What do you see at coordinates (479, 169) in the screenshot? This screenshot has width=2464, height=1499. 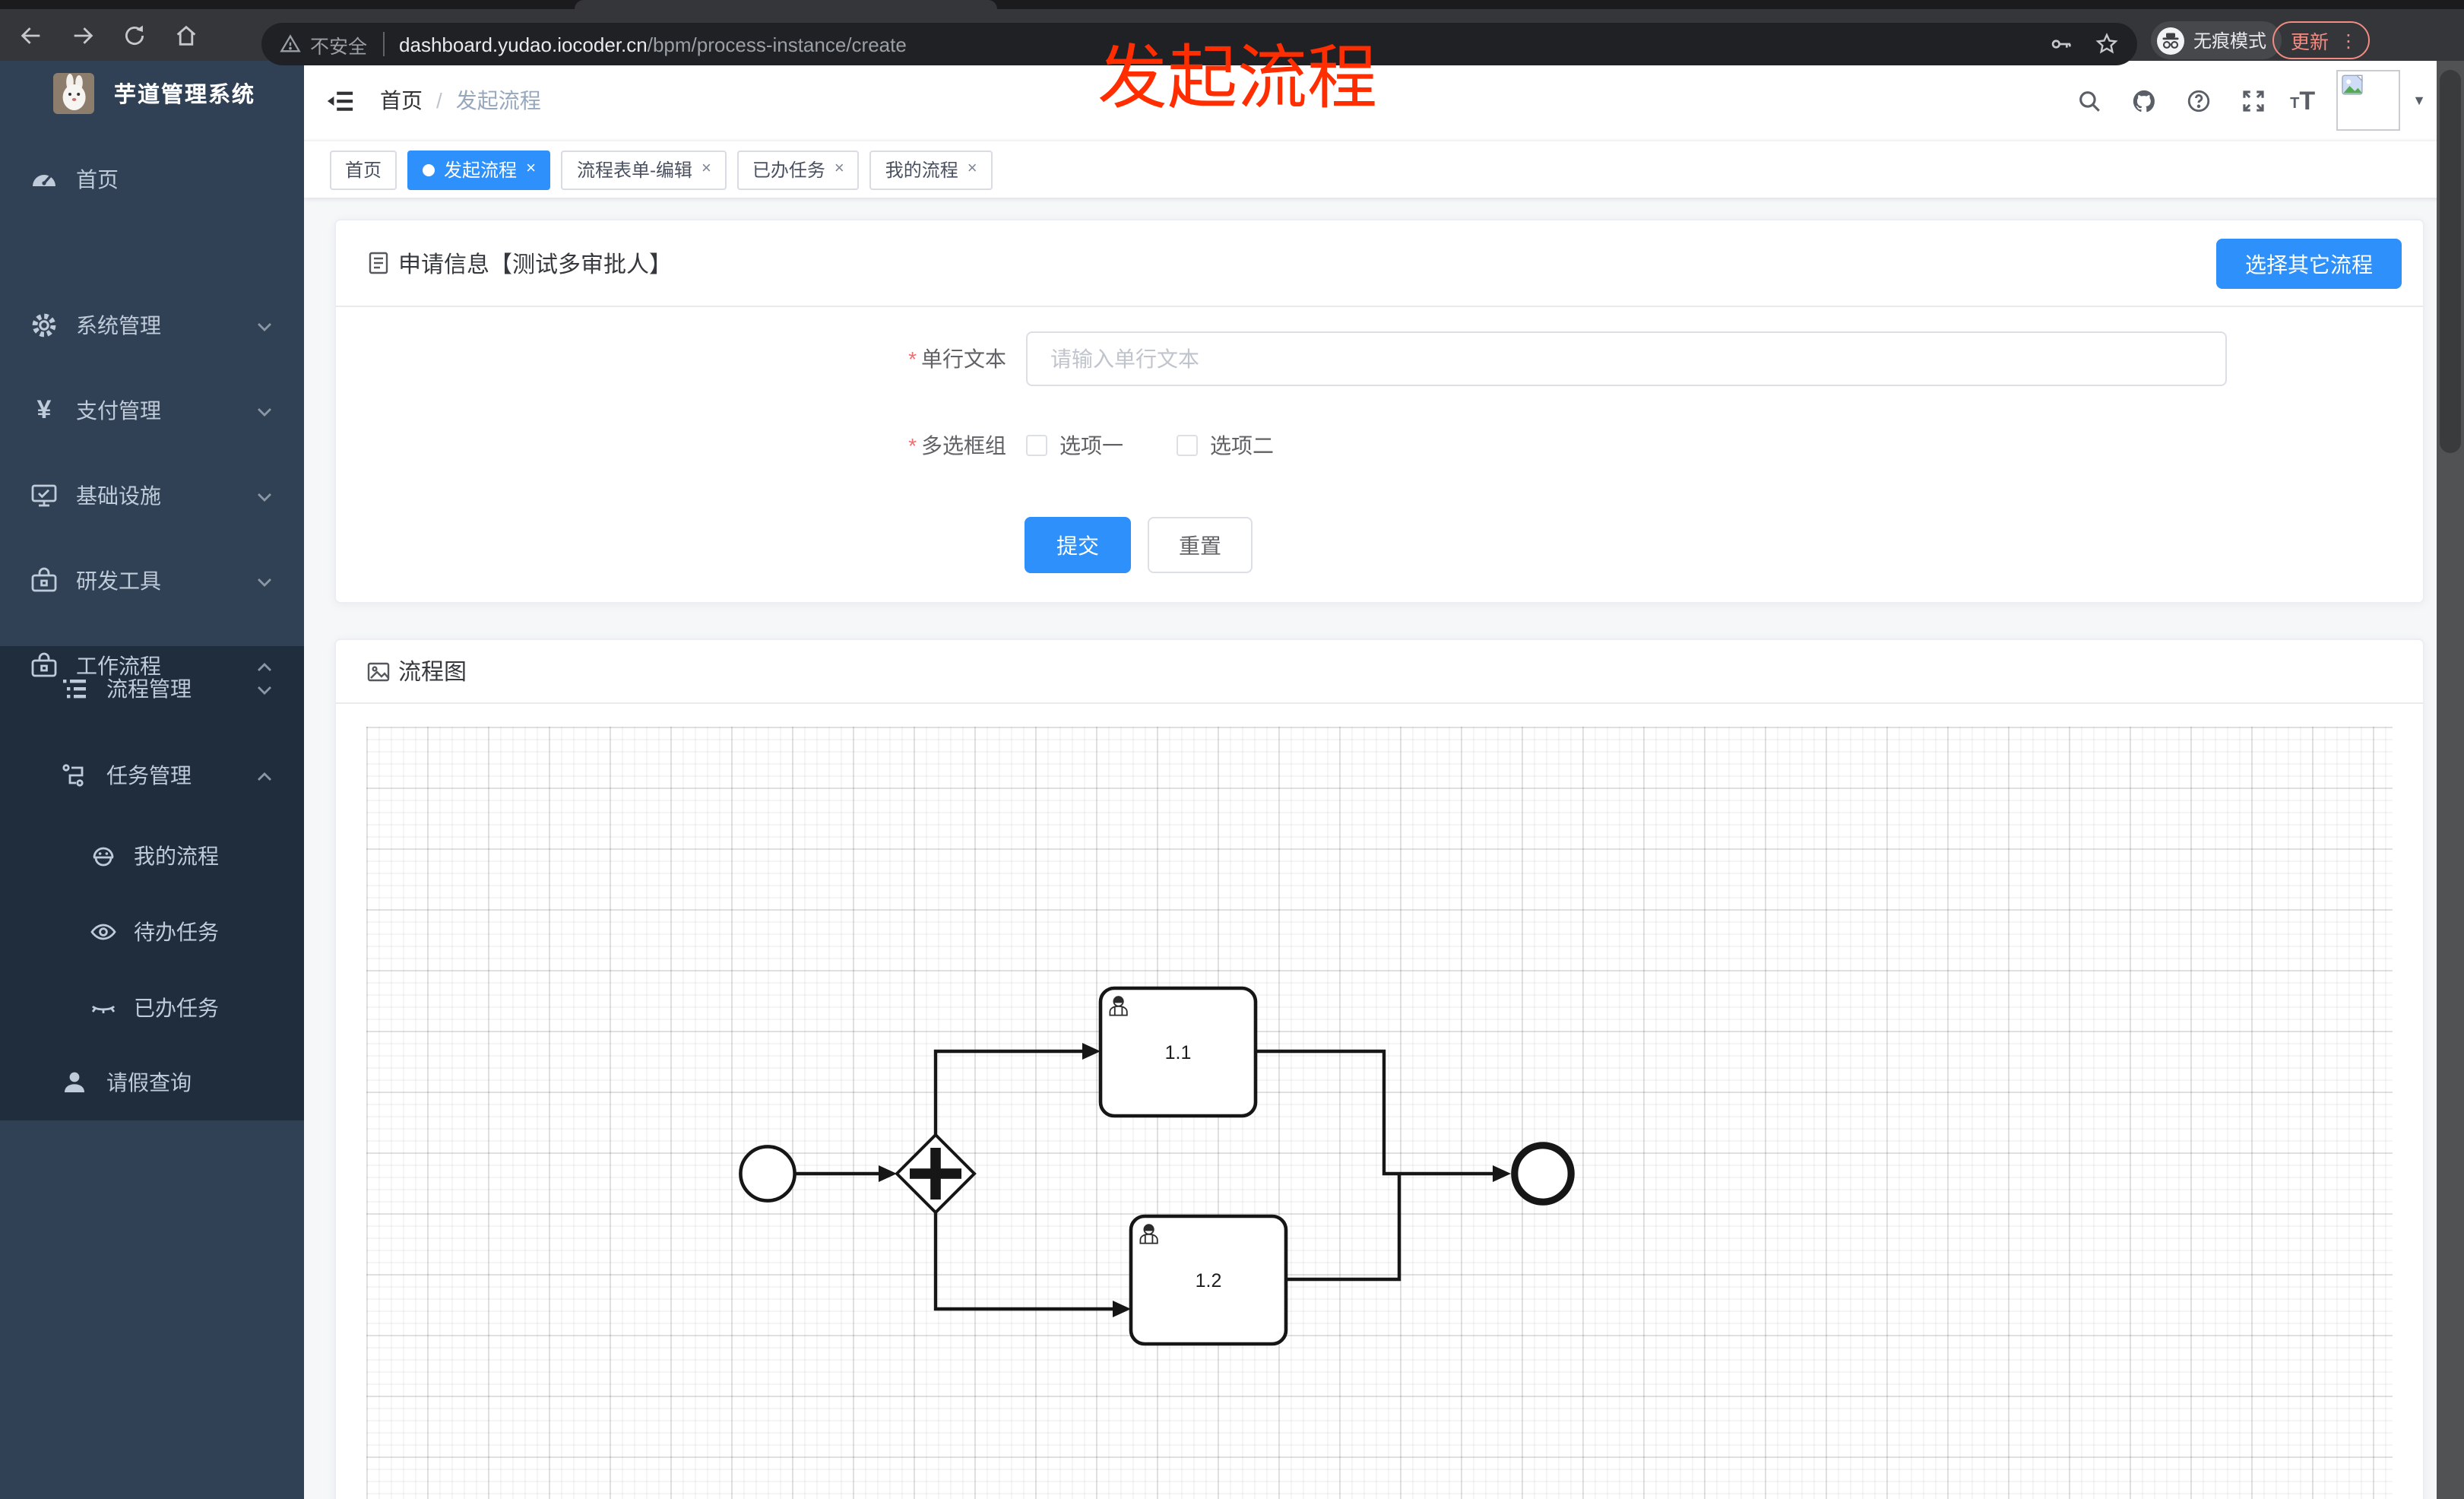 I see `tab-start-process: 发起流程 ×` at bounding box center [479, 169].